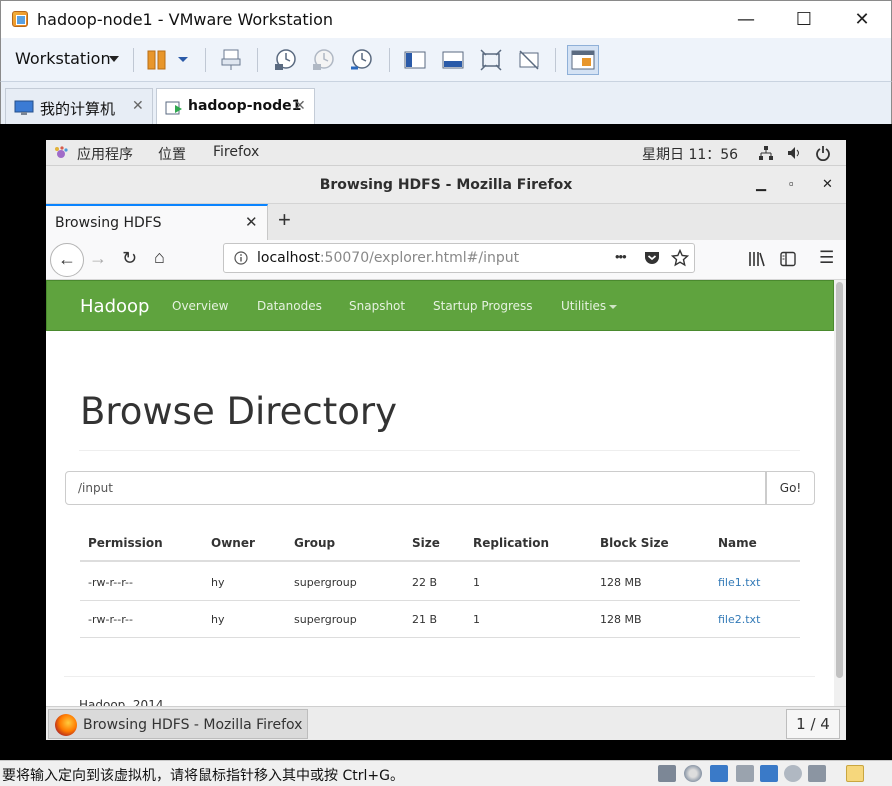  I want to click on network-adapter-icon, so click(719, 773).